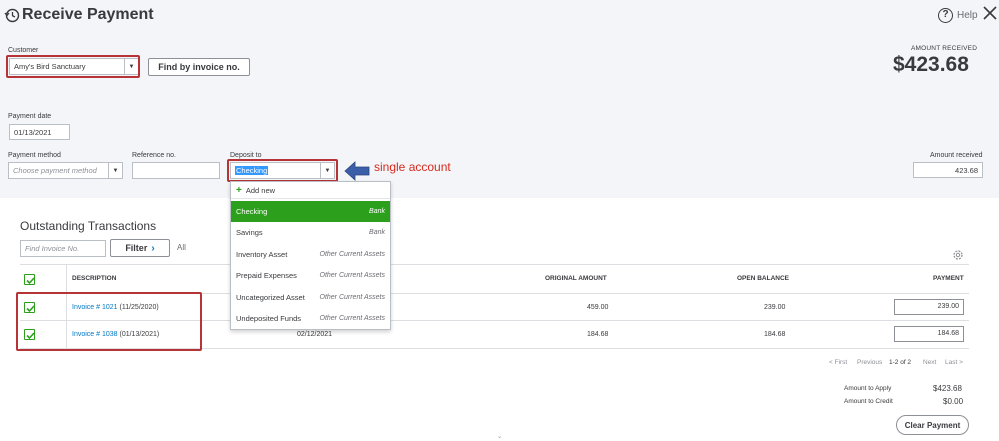 This screenshot has height=441, width=999. I want to click on outstanding-title: Outstanding Transactions, so click(88, 226).